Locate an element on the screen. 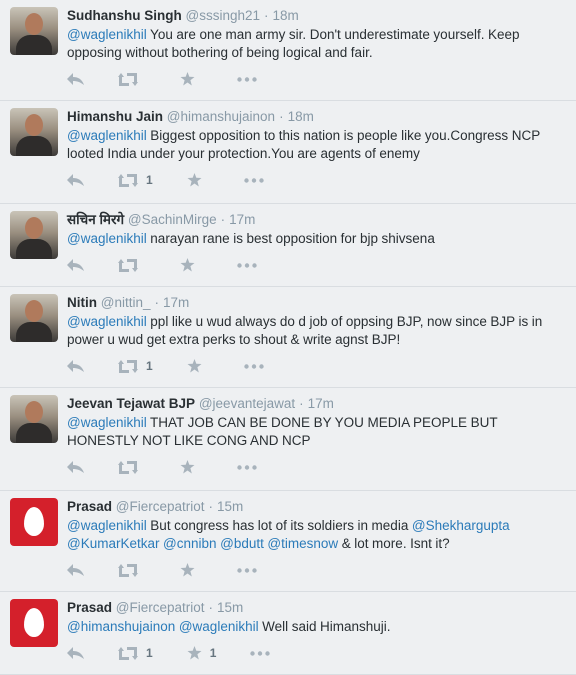 The height and width of the screenshot is (675, 576). mention-link: @KumarKetkar is located at coordinates (113, 543).